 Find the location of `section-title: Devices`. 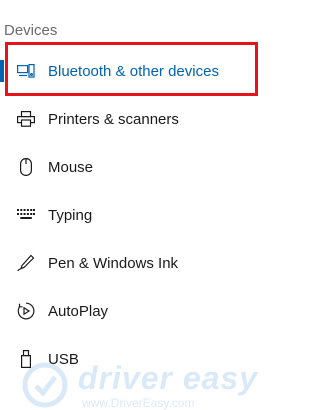

section-title: Devices is located at coordinates (31, 30).